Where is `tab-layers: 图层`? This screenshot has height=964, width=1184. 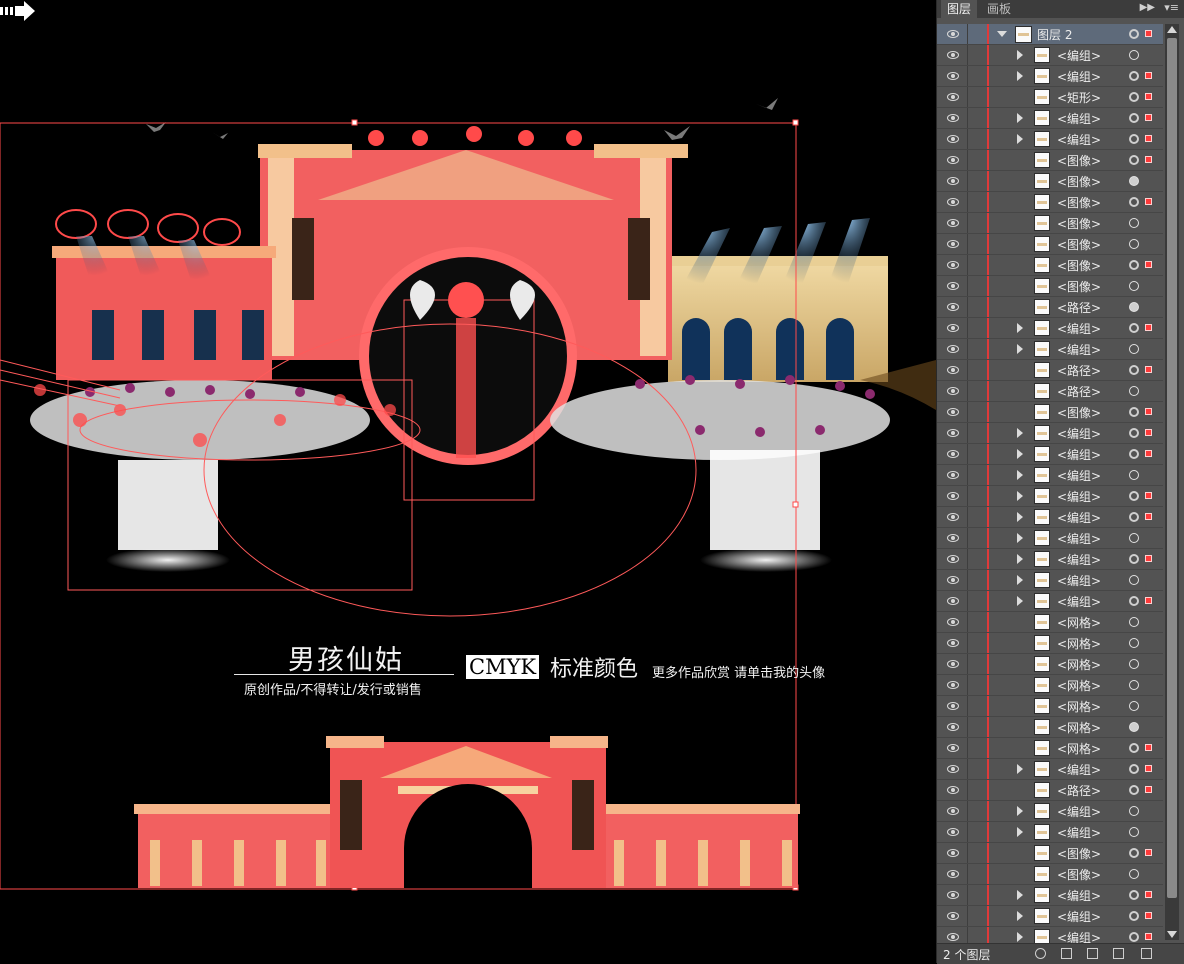
tab-layers: 图层 is located at coordinates (959, 9).